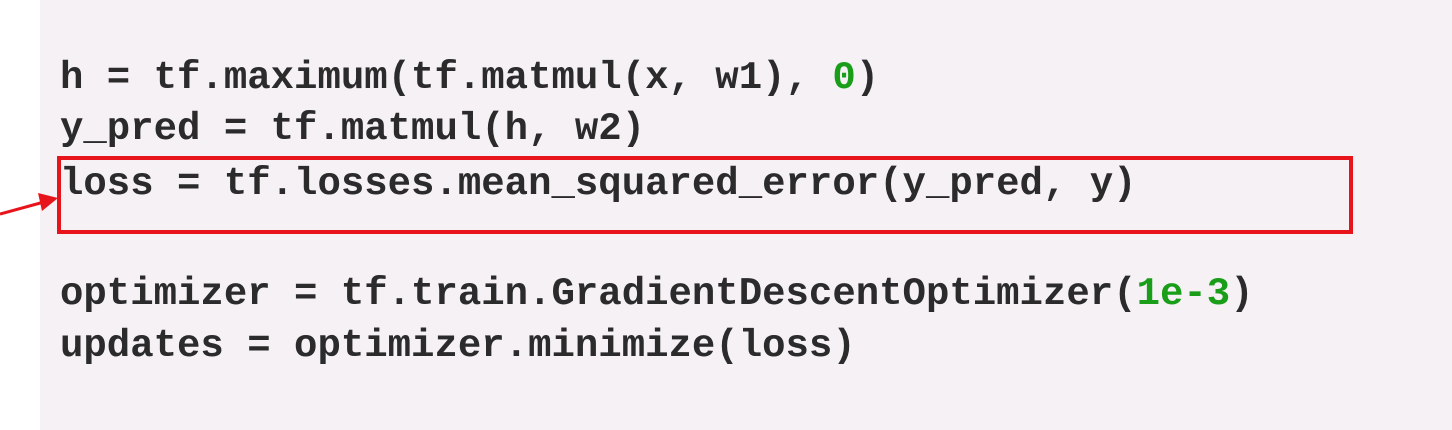 The image size is (1452, 430). Describe the element at coordinates (458, 346) in the screenshot. I see `code-line-updates: updates = optimizer.minimize(loss)` at that location.